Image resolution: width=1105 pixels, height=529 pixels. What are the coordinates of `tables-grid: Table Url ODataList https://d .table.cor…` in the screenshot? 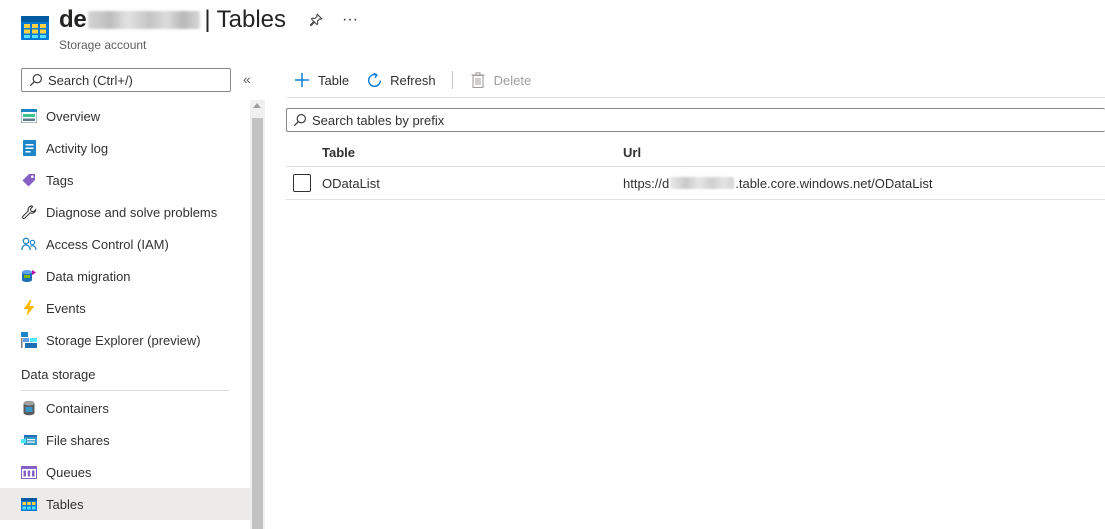 It's located at (695, 169).